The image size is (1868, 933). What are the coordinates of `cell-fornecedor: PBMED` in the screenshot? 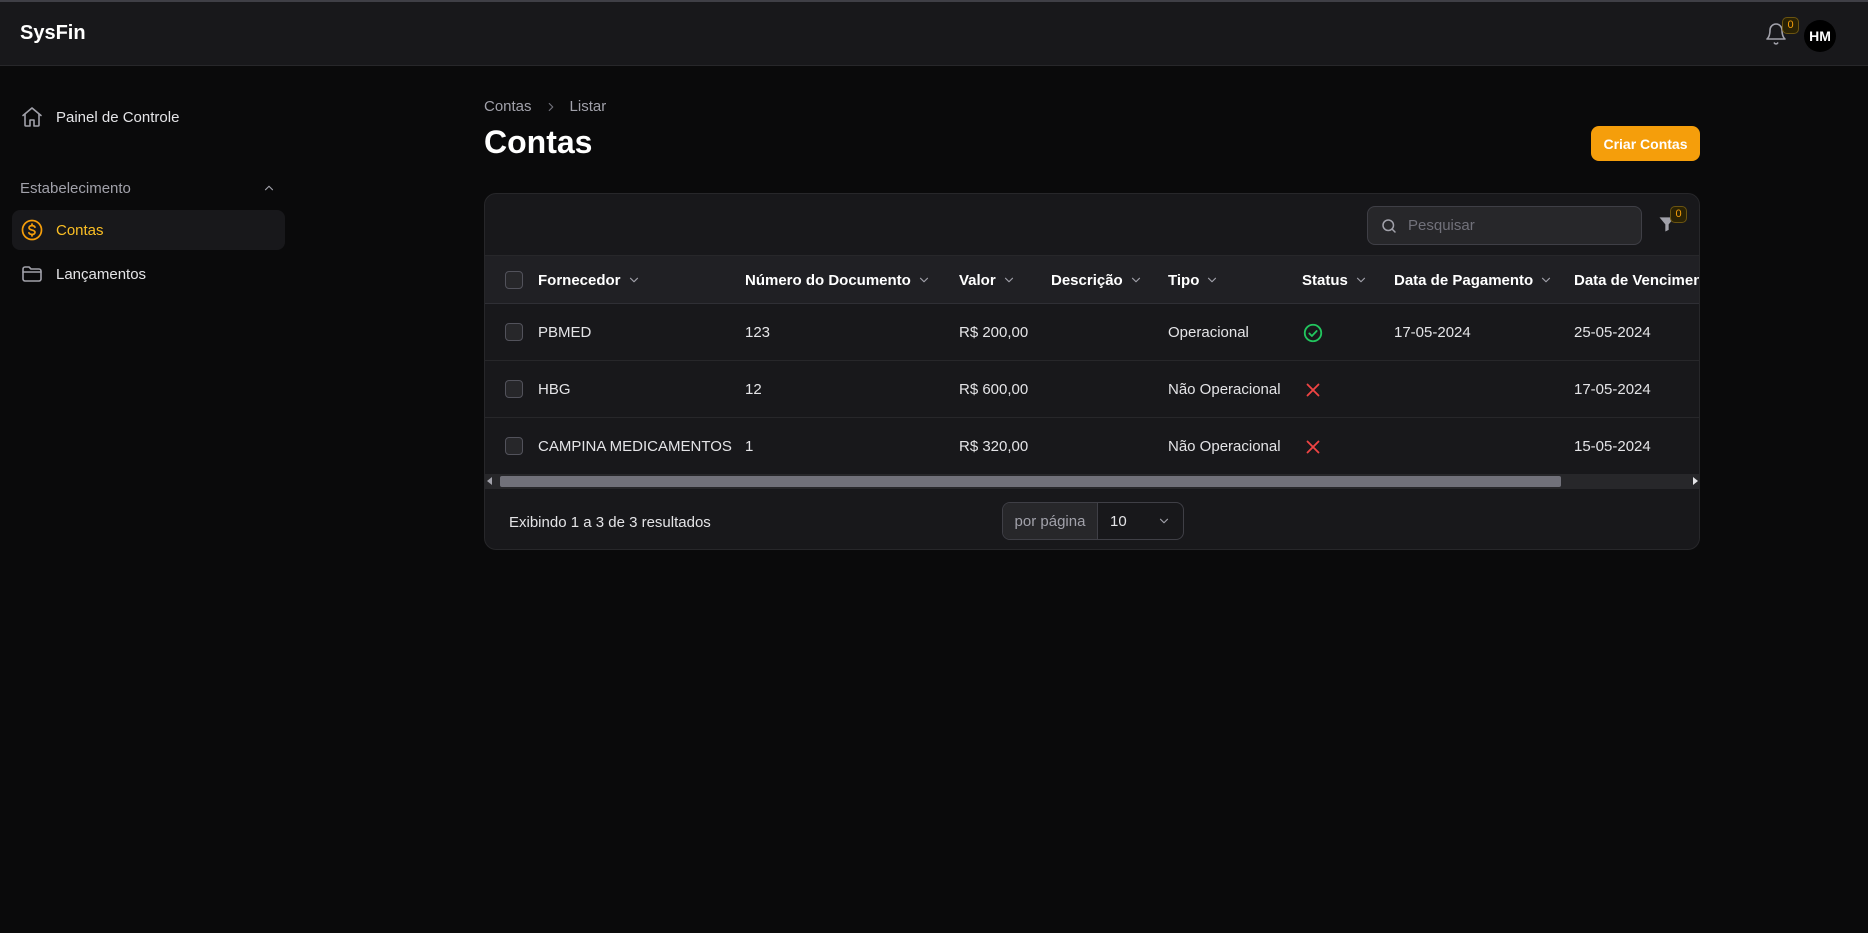 It's located at (565, 332).